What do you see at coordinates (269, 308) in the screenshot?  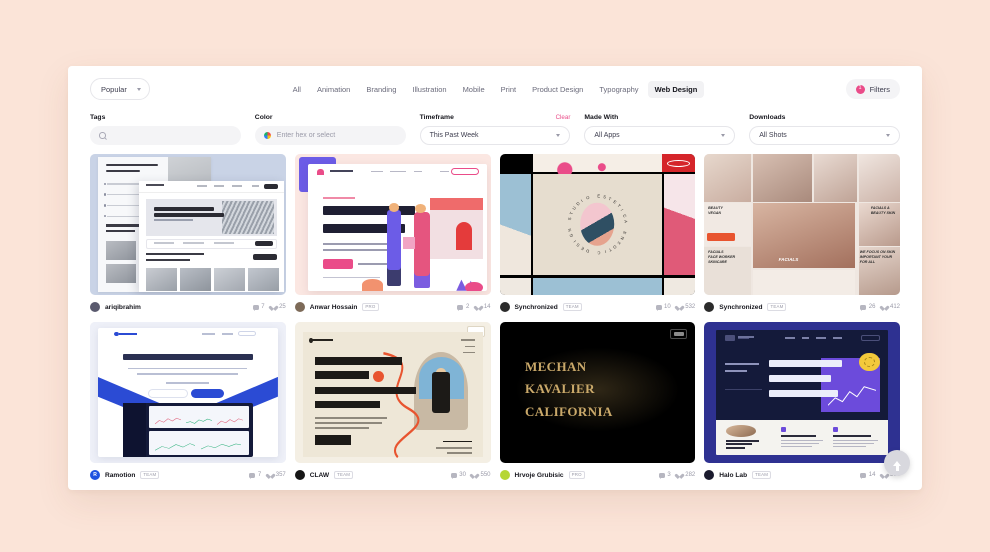 I see `shot-stats: 7 25` at bounding box center [269, 308].